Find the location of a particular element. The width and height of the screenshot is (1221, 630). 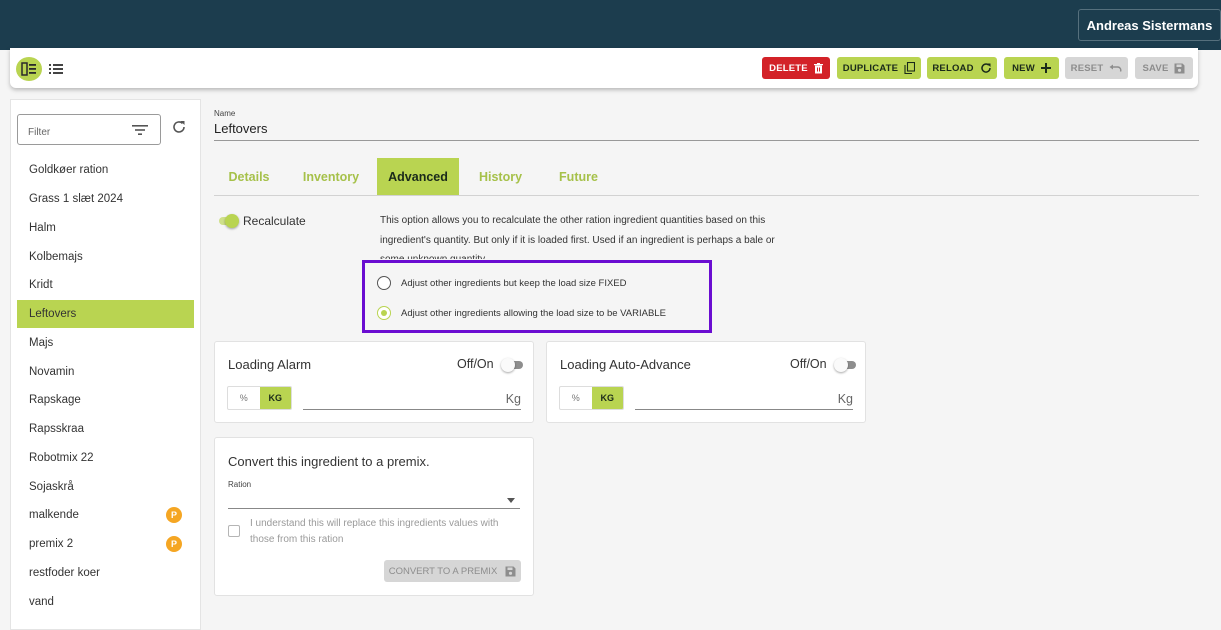

loading-auto-advance-unit-toggle: % KG is located at coordinates (591, 398).